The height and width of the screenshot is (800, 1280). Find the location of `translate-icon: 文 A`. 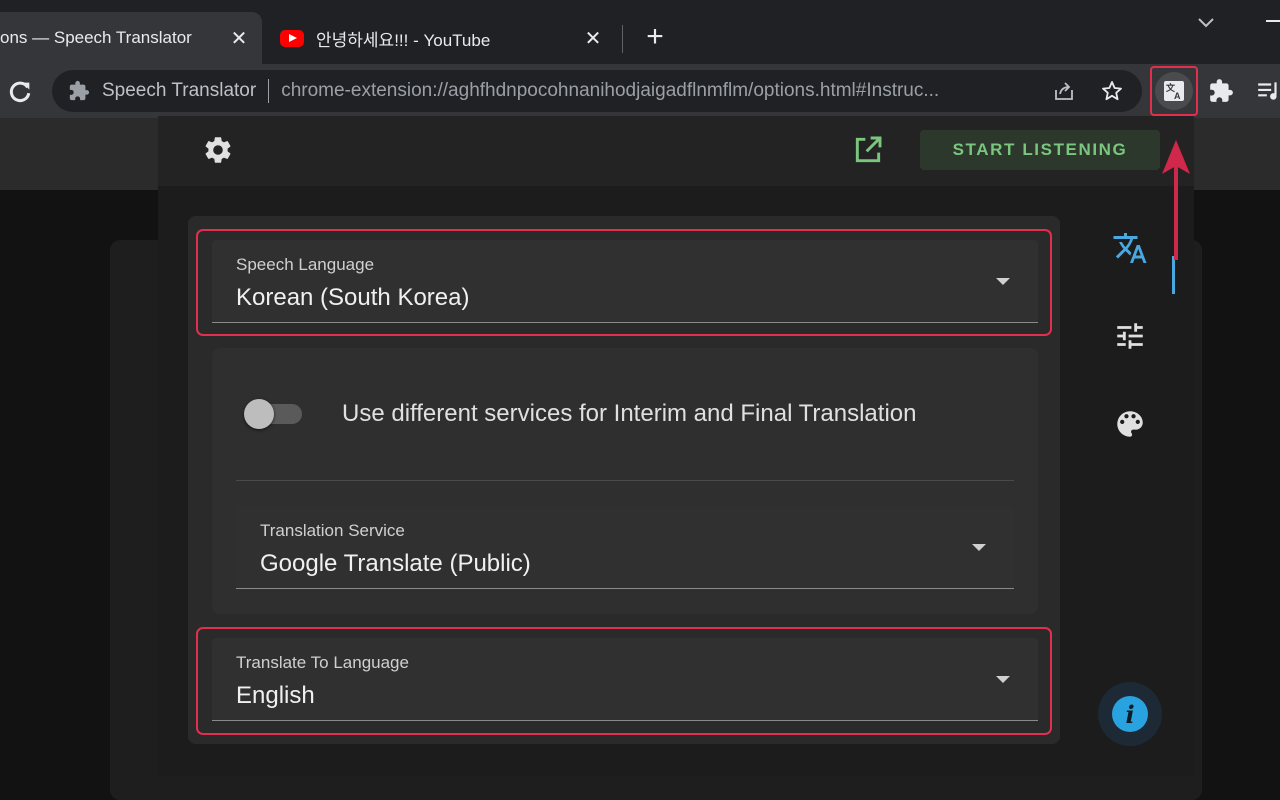

translate-icon: 文 A is located at coordinates (1174, 91).